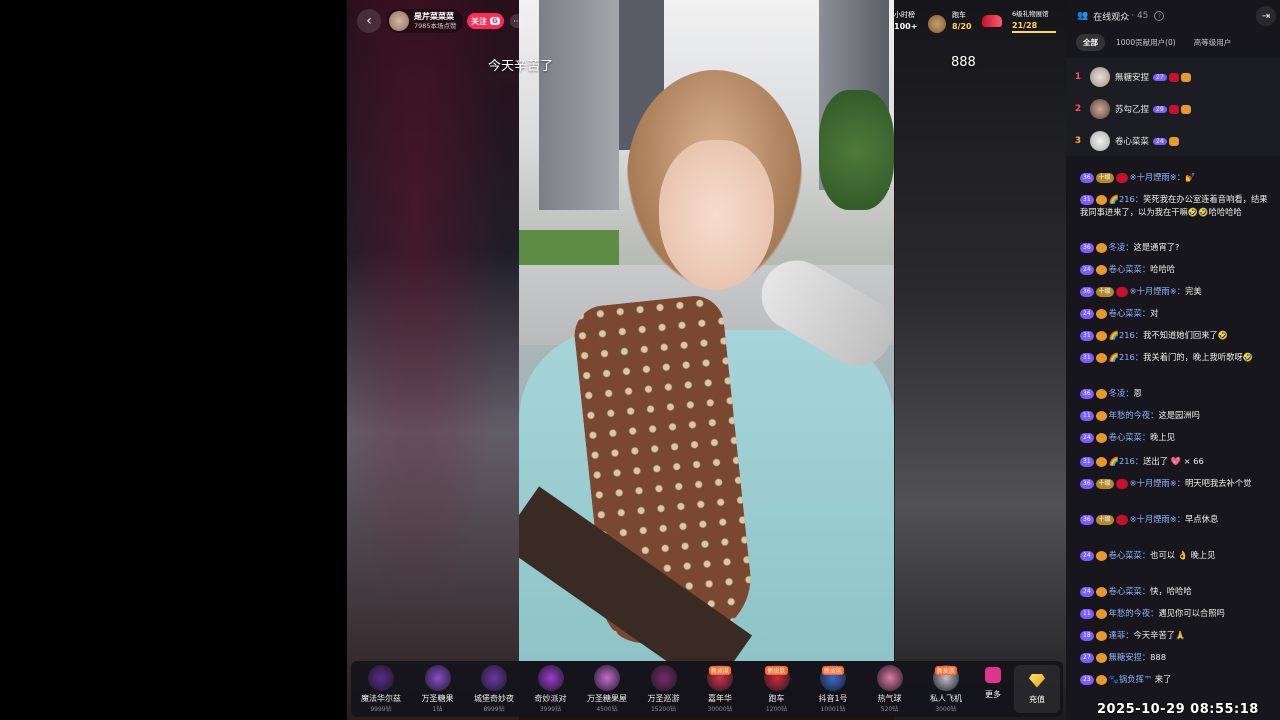  I want to click on chat-message: 24 卷心菜菜：对, so click(1174, 313).